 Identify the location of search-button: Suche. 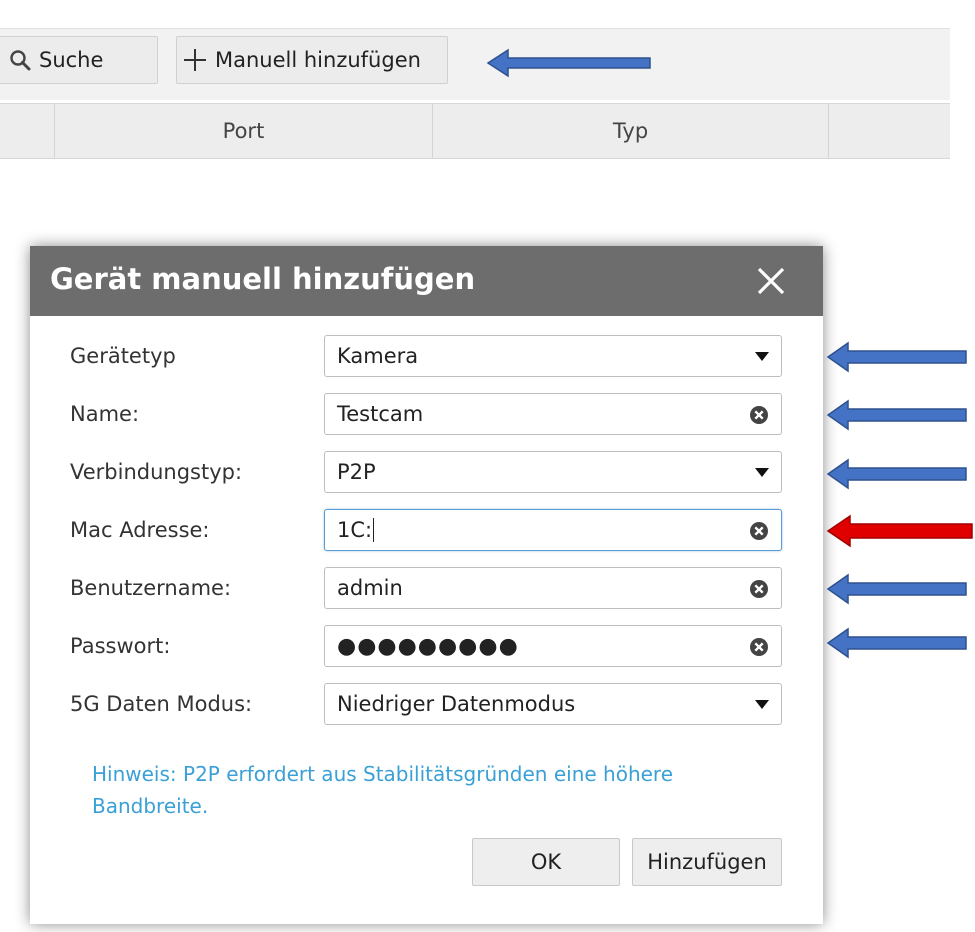
(79, 60).